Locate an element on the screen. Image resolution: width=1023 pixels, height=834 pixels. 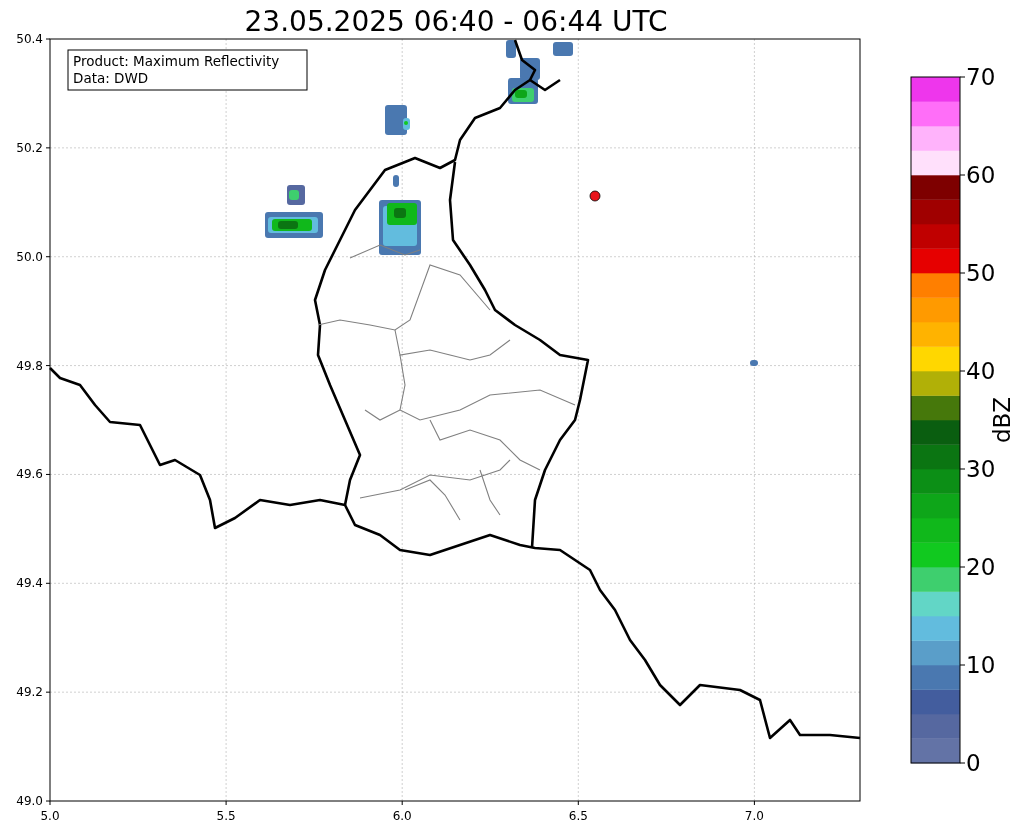
colorbar-tick-label: 40 is located at coordinates (981, 371).